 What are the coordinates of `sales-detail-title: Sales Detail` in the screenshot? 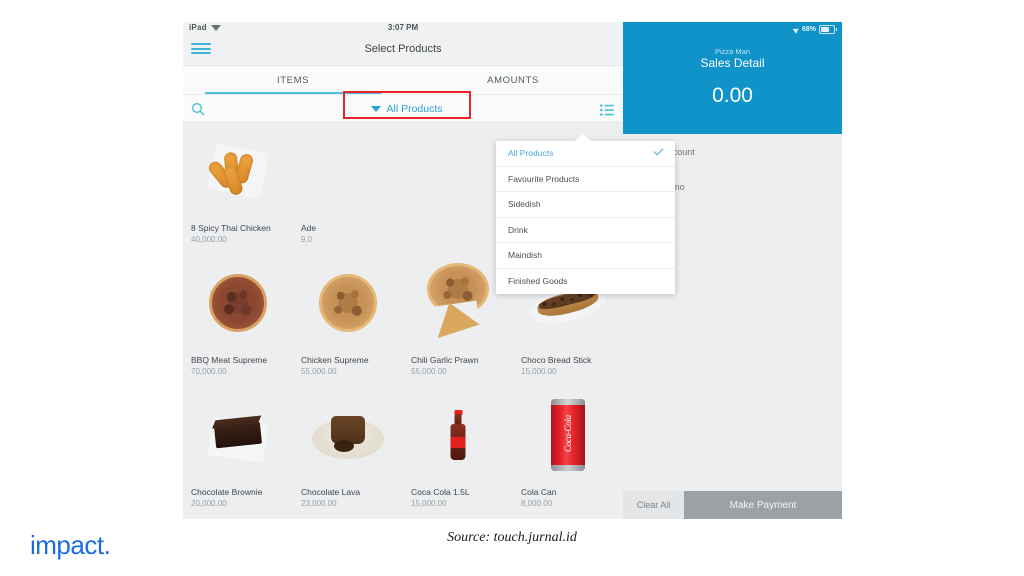 It's located at (732, 63).